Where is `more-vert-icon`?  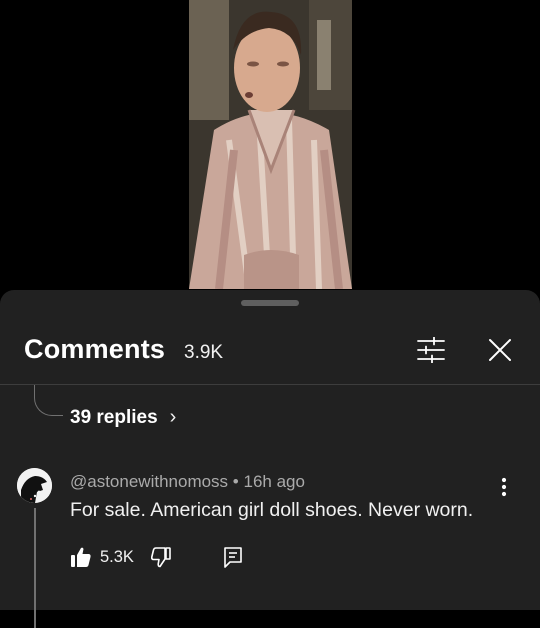 more-vert-icon is located at coordinates (504, 487).